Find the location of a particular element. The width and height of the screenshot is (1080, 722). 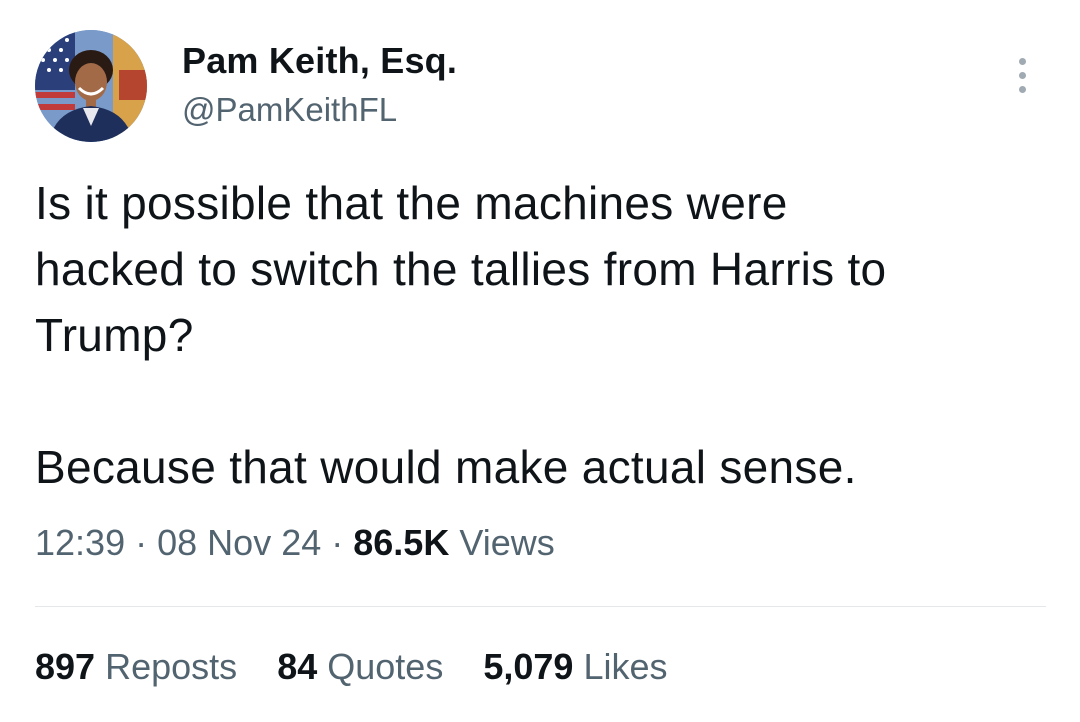

divider is located at coordinates (540, 606).